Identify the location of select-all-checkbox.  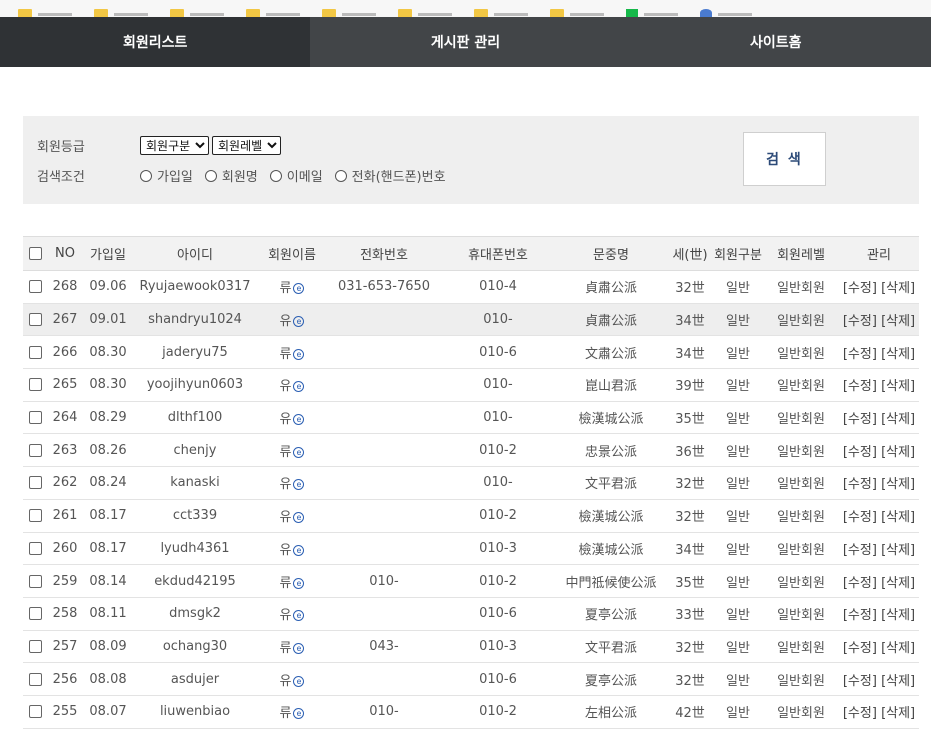
(35, 253).